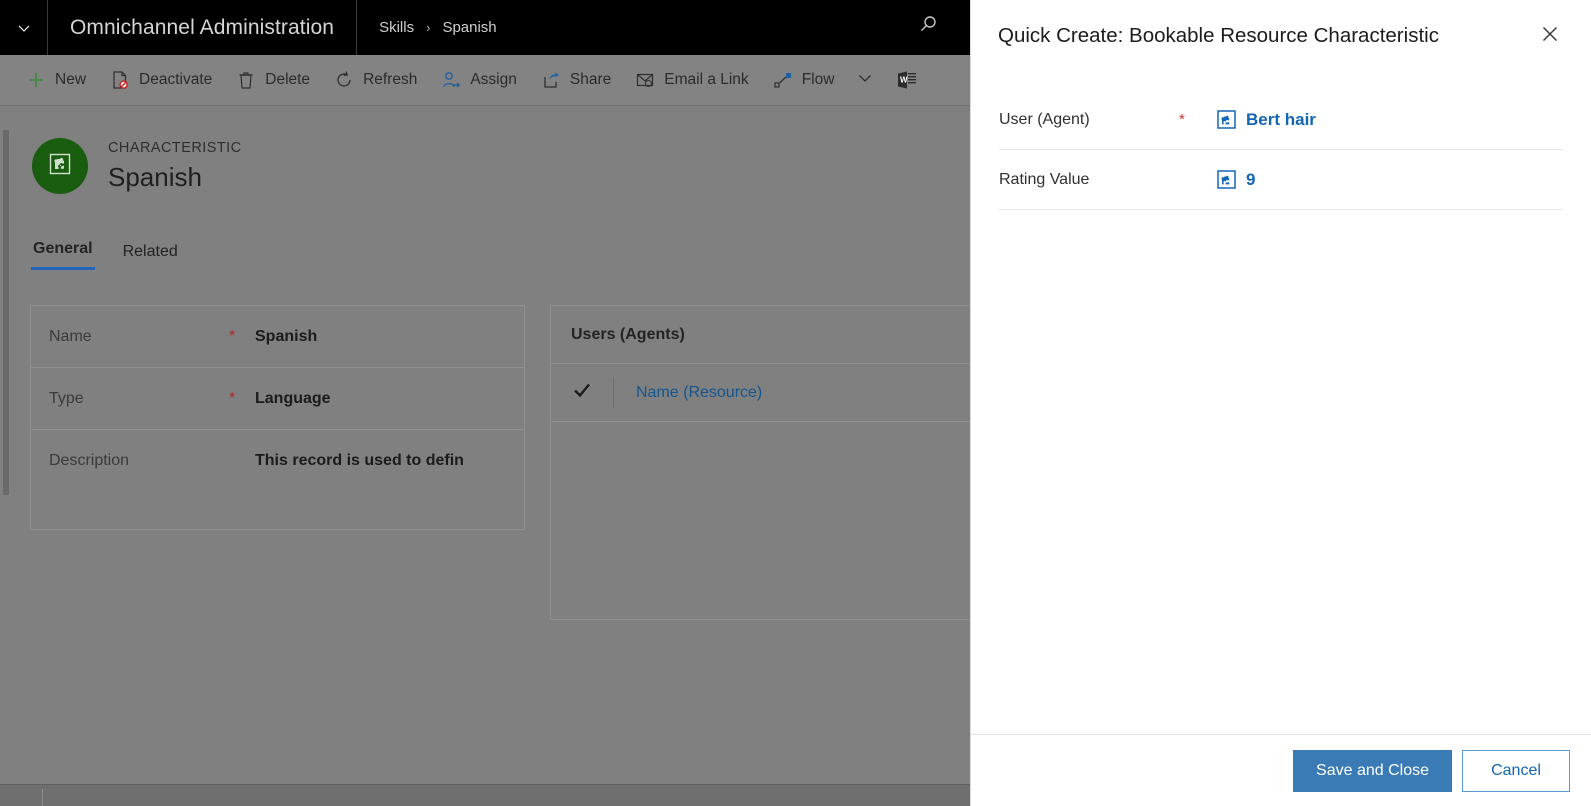 Image resolution: width=1591 pixels, height=806 pixels. Describe the element at coordinates (760, 462) in the screenshot. I see `users-agents-subgrid: Users (Agents) Name (Resource)` at that location.